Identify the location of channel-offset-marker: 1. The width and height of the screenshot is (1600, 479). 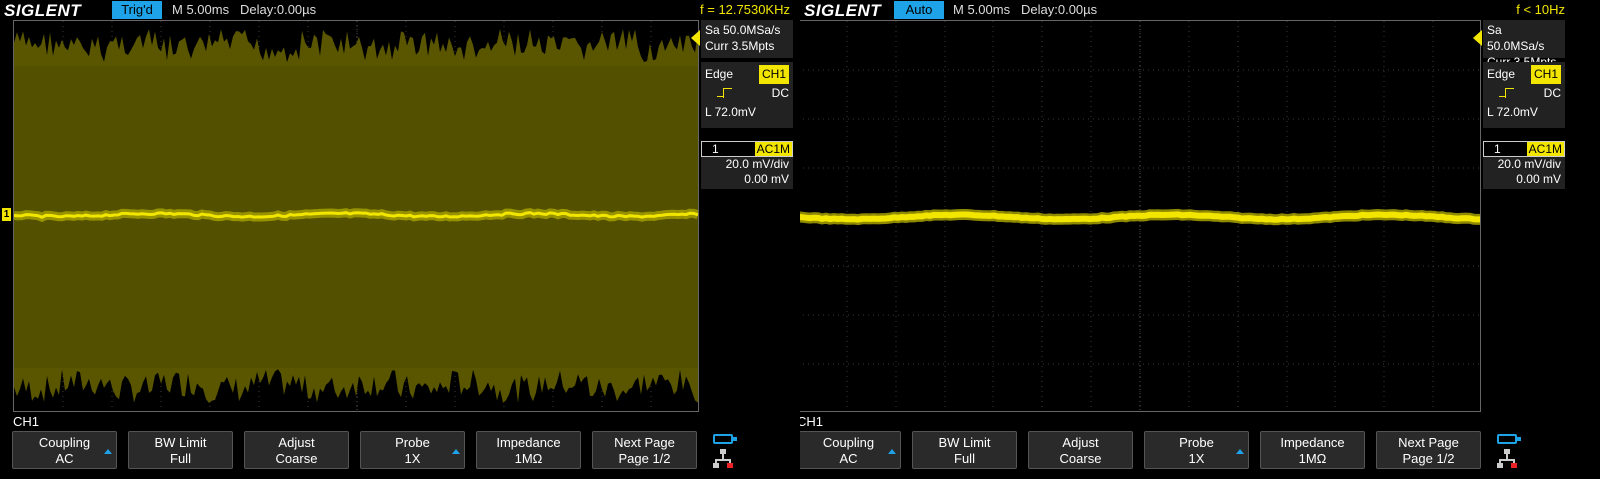
(6, 214).